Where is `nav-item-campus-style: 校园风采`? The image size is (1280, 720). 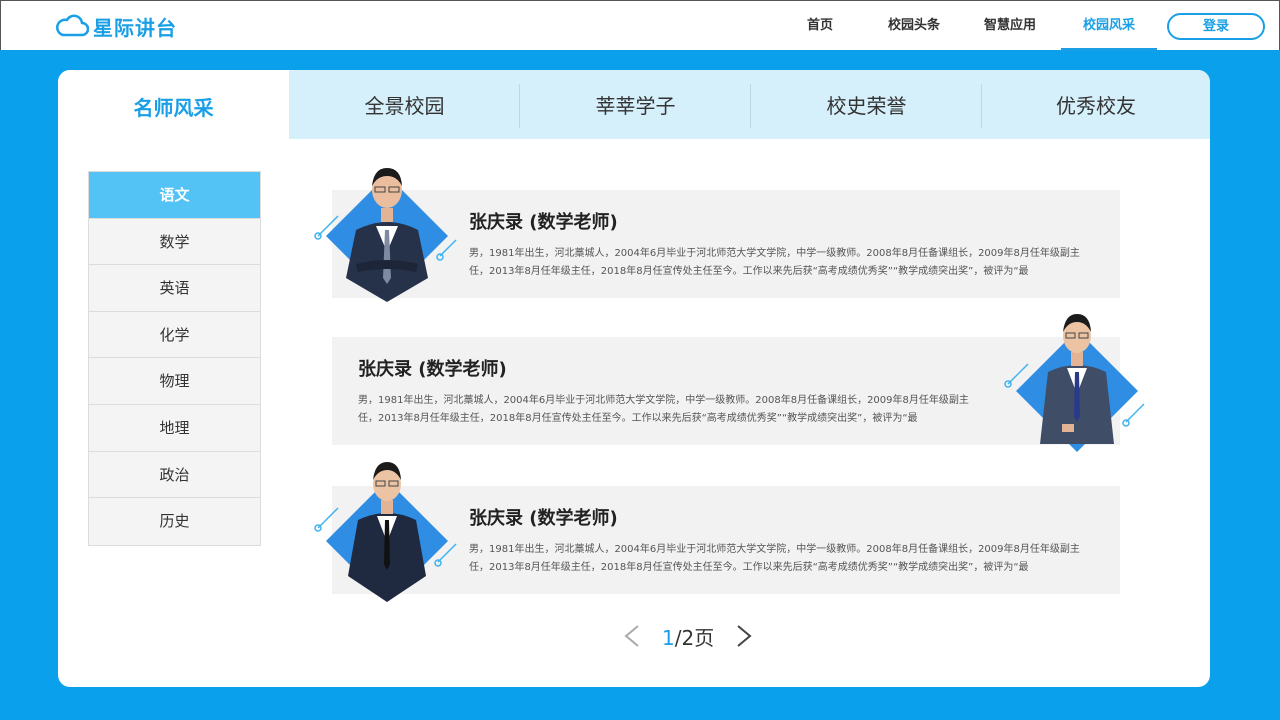 nav-item-campus-style: 校园风采 is located at coordinates (1109, 26).